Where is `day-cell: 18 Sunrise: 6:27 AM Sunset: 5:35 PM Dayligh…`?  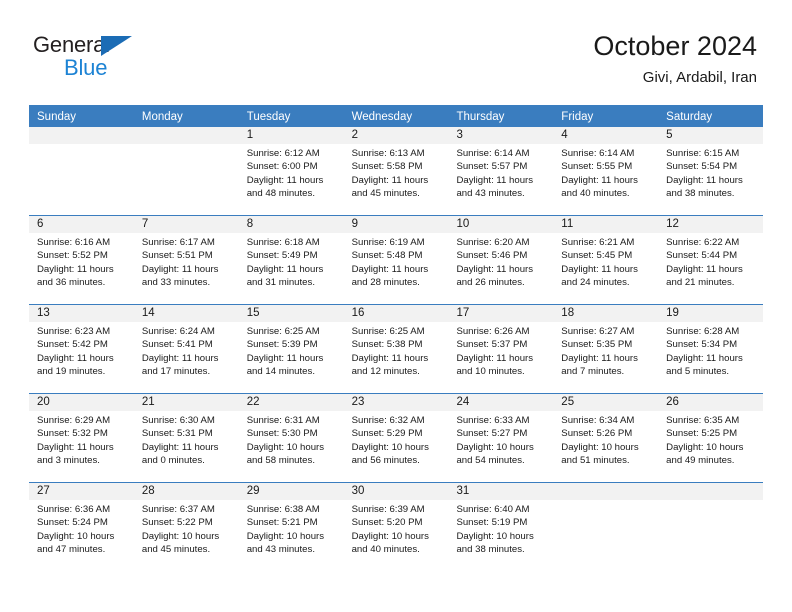 day-cell: 18 Sunrise: 6:27 AM Sunset: 5:35 PM Dayligh… is located at coordinates (606, 349).